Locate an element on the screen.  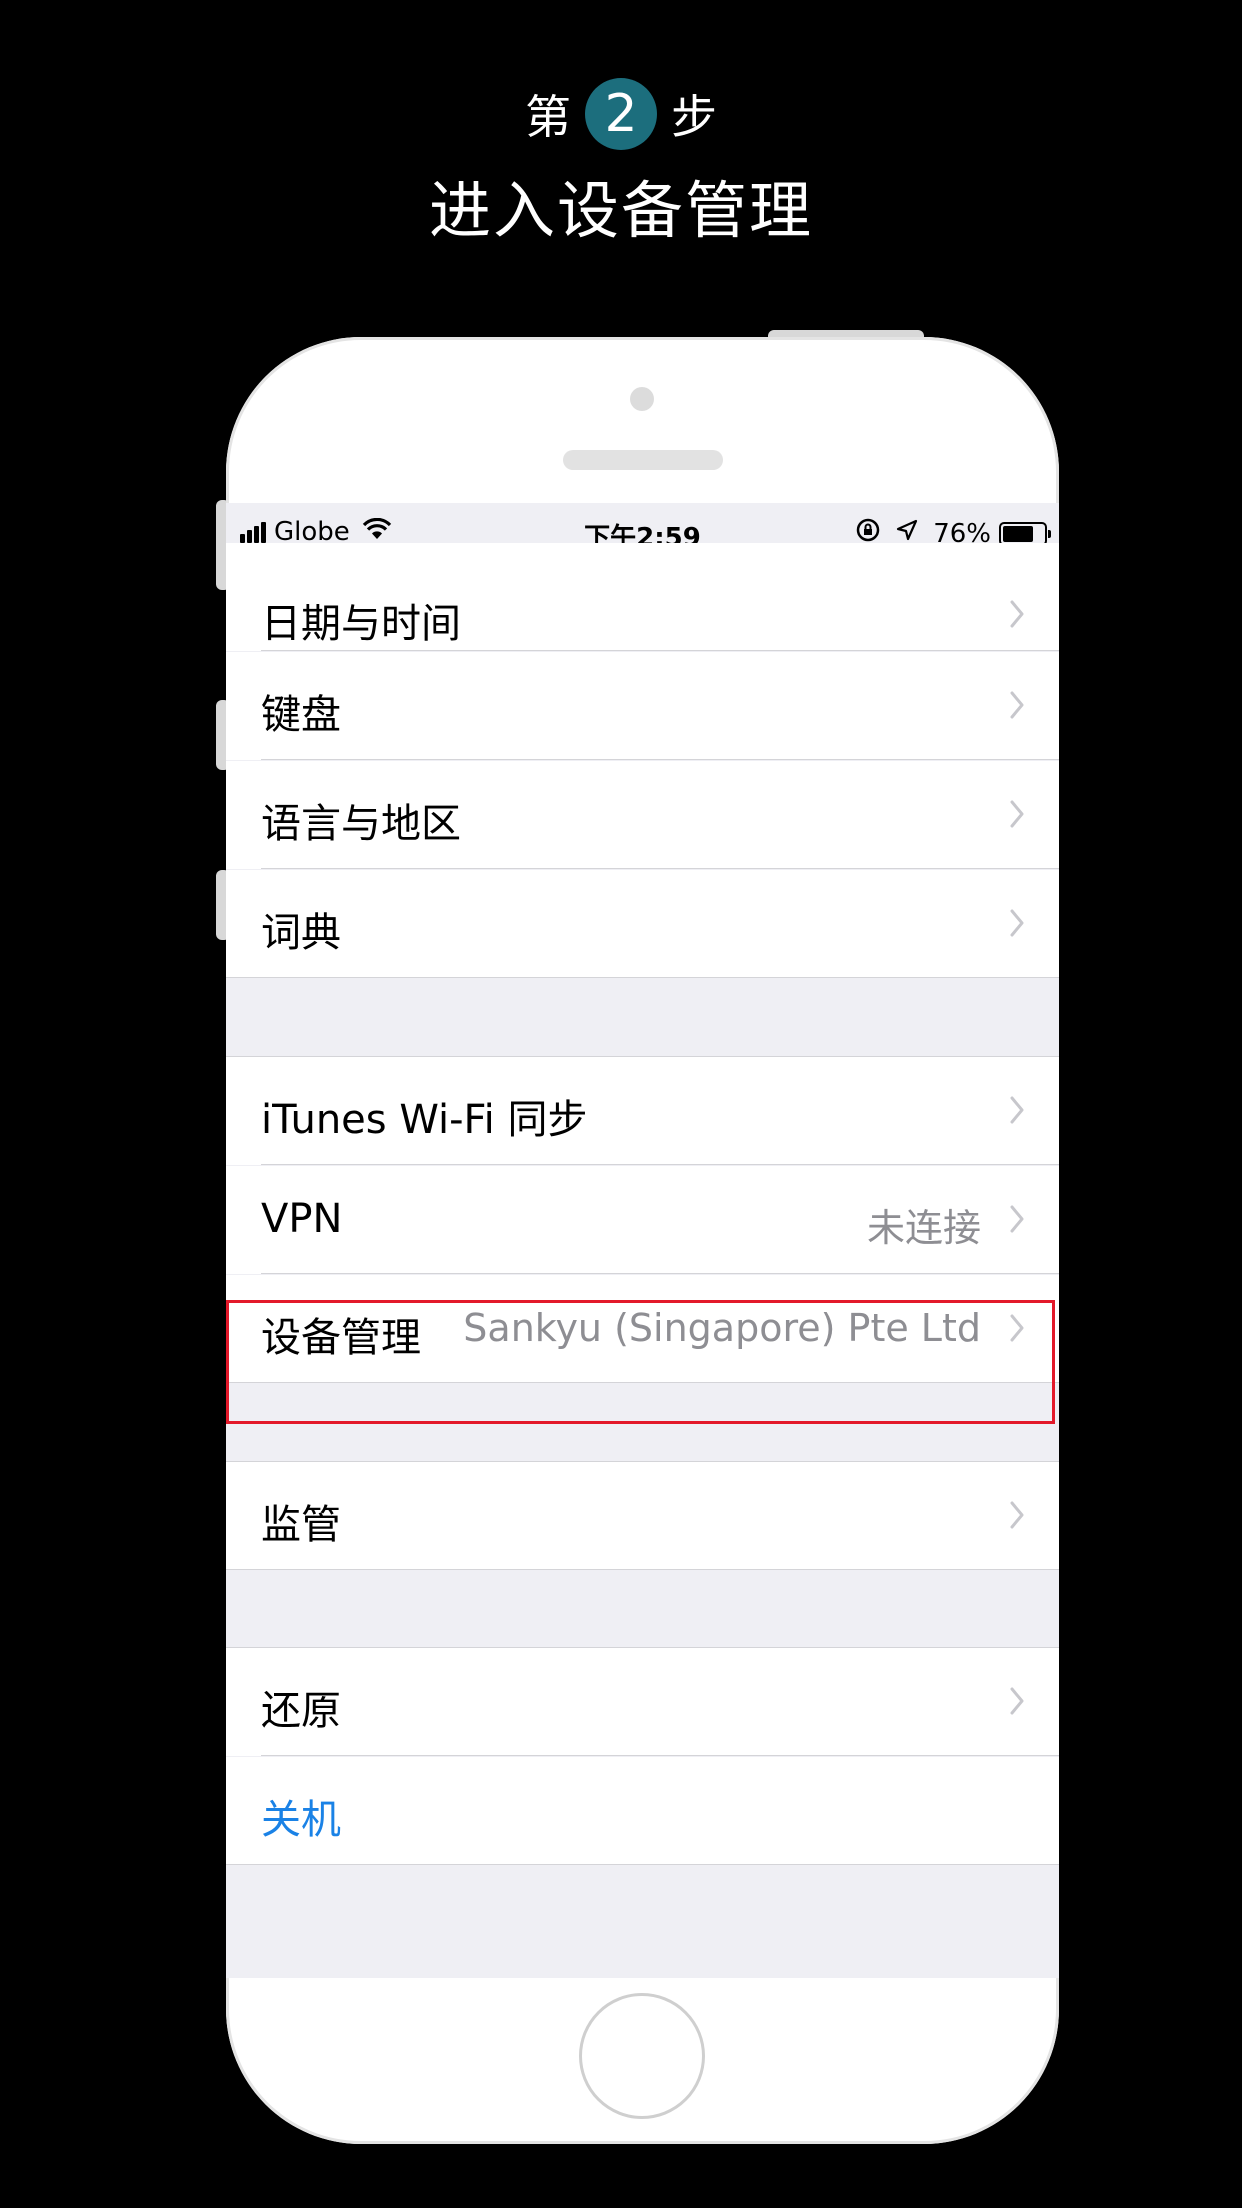
list-item-dictionary: 词典 is located at coordinates (642, 924).